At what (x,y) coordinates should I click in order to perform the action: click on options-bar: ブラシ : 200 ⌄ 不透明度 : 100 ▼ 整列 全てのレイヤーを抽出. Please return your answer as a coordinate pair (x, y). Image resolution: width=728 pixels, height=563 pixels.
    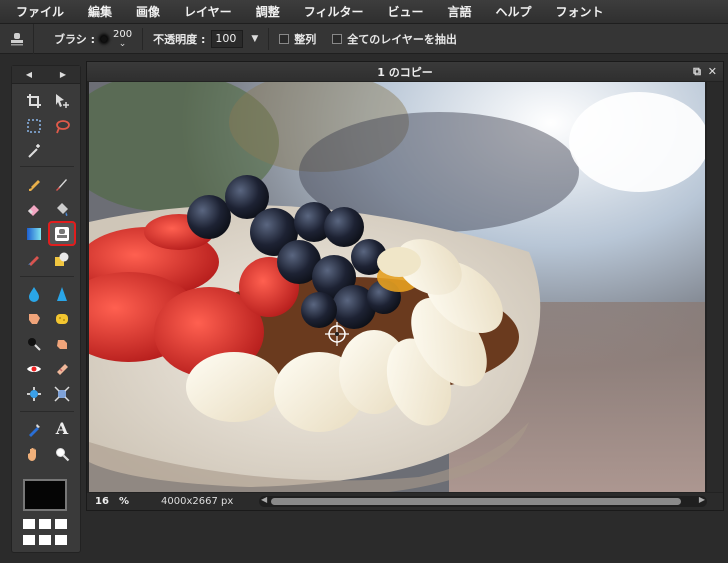
    Looking at the image, I should click on (364, 38).